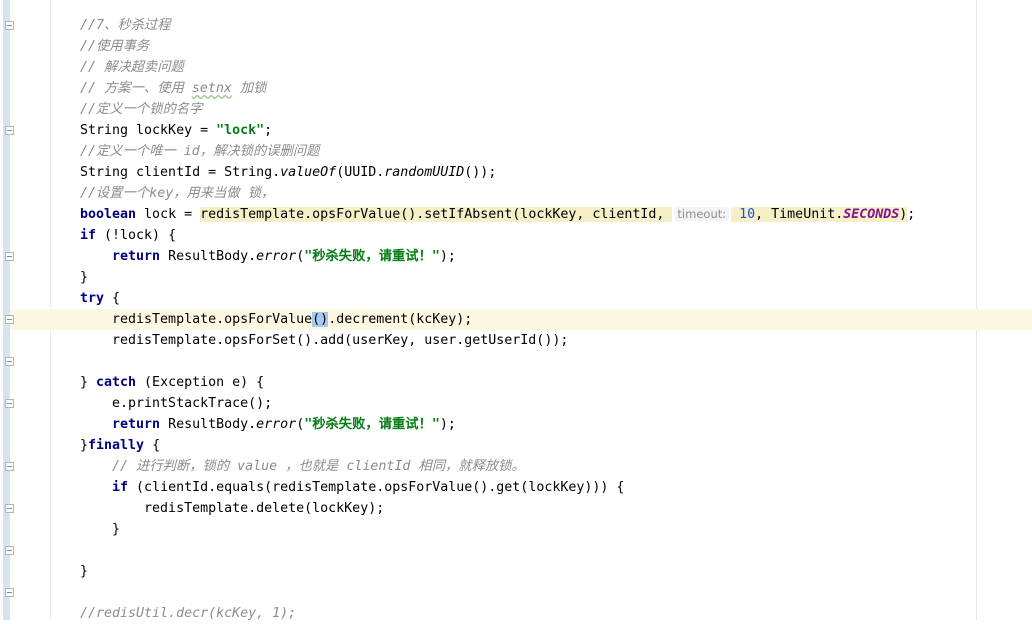 The image size is (1032, 624). I want to click on code-line: // 方案一、使用 setnx 加锁, so click(516, 88).